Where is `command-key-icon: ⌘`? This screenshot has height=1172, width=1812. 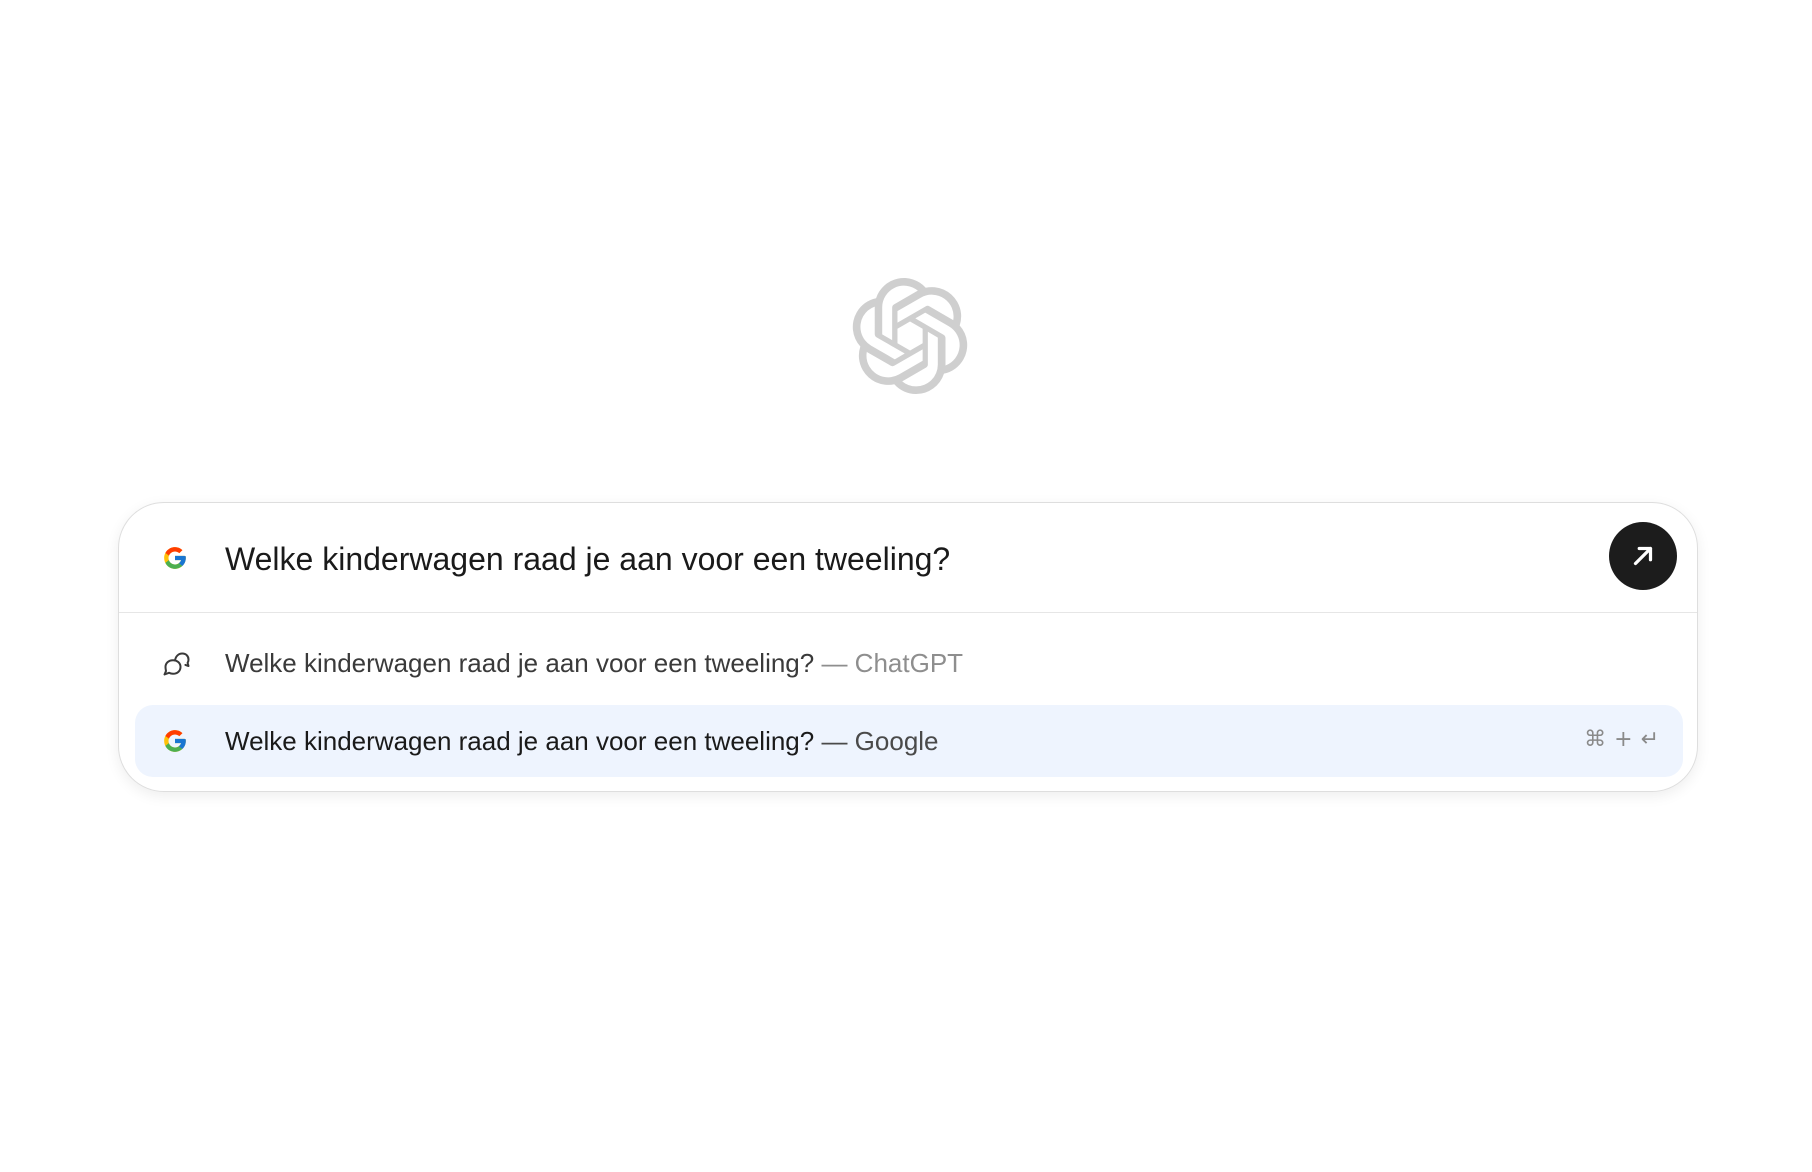
command-key-icon: ⌘ is located at coordinates (1595, 739).